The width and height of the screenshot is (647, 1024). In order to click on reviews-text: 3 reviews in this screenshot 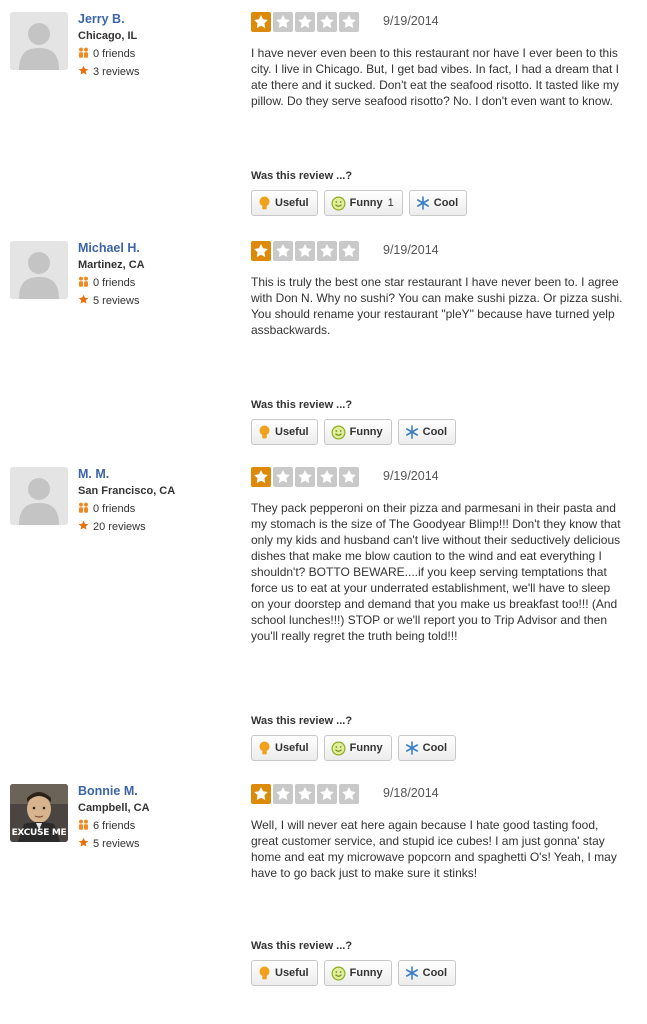, I will do `click(116, 72)`.